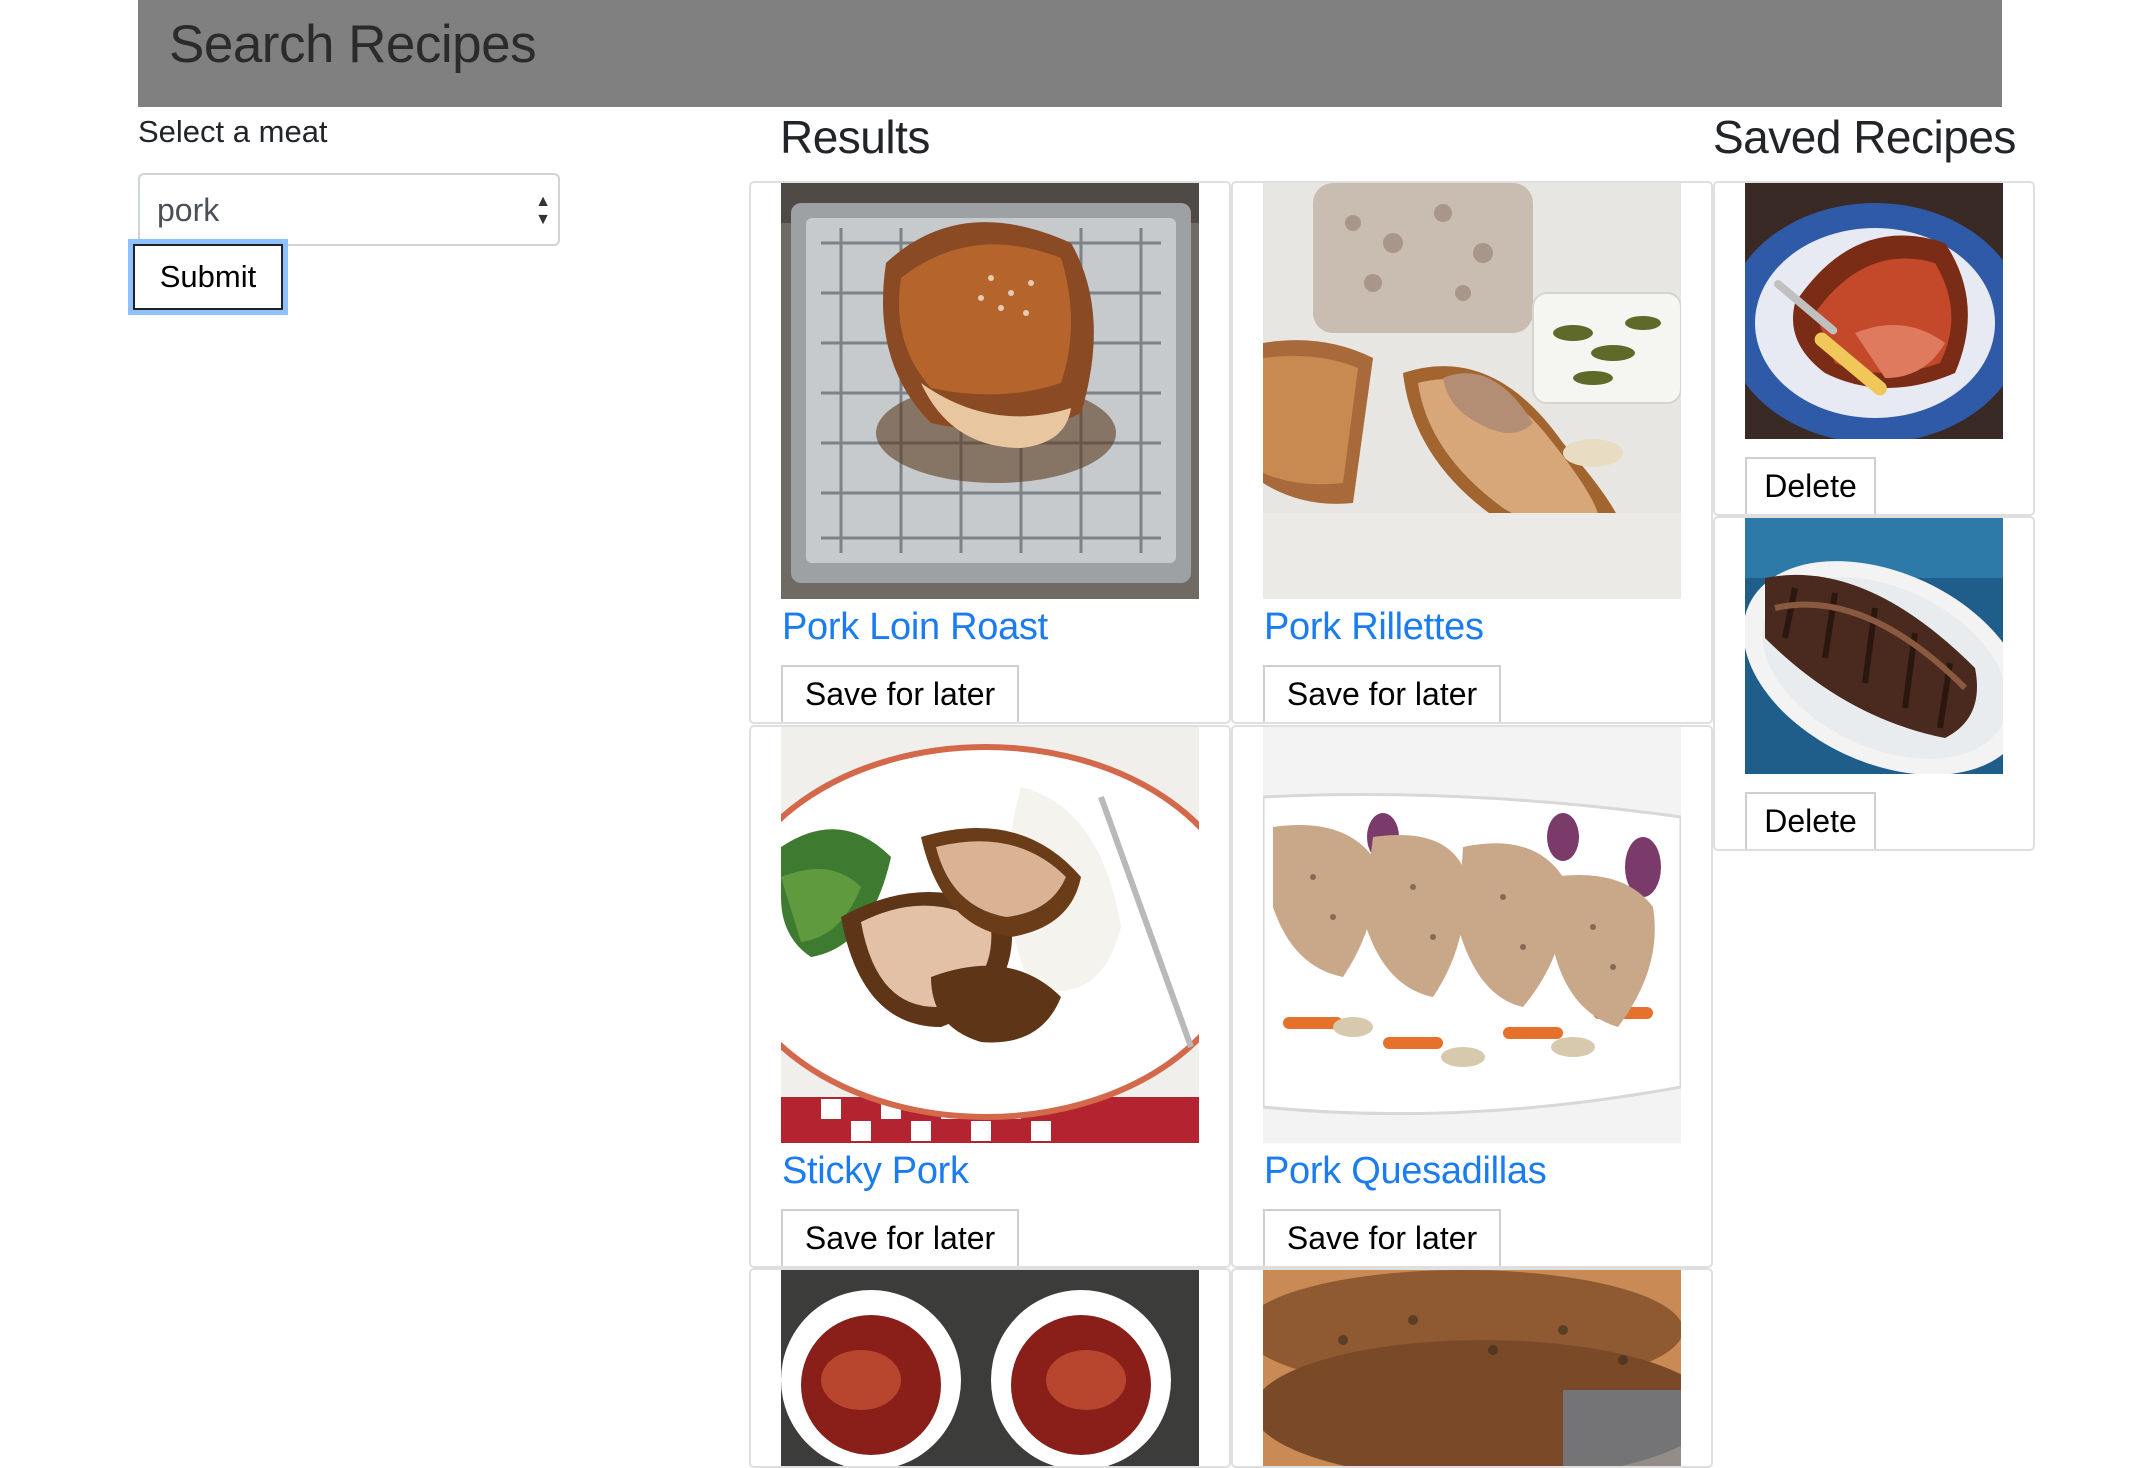  What do you see at coordinates (915, 627) in the screenshot?
I see `recipe-title-link: Pork Loin Roast` at bounding box center [915, 627].